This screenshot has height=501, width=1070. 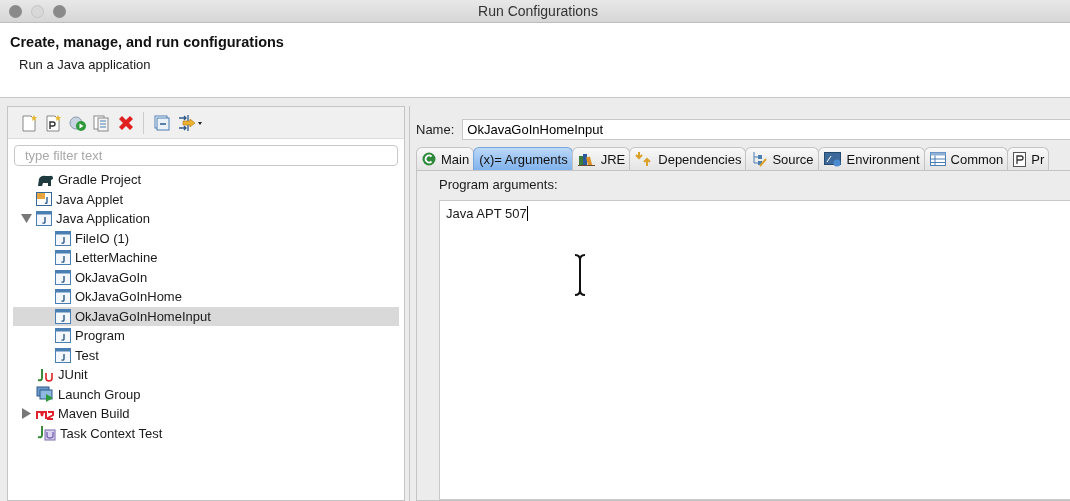 I want to click on text-cursor-icon, so click(x=580, y=275).